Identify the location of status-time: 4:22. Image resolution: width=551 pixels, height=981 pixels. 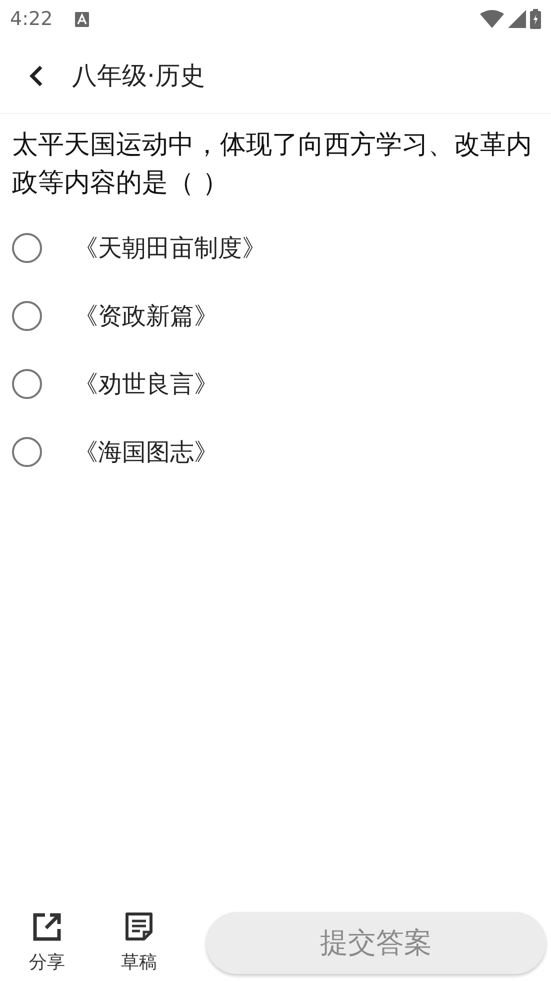
(31, 19).